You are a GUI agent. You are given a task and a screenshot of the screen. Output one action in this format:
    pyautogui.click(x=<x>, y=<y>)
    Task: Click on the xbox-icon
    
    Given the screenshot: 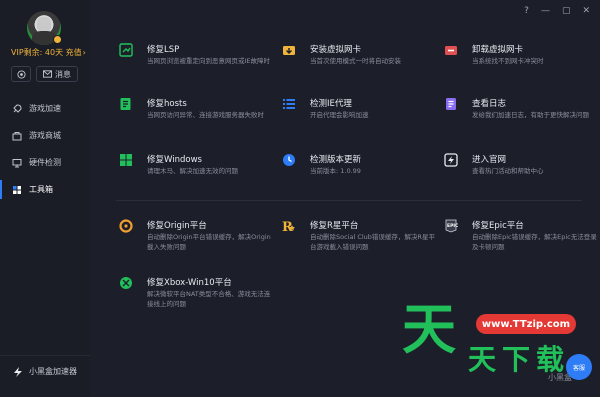 What is the action you would take?
    pyautogui.click(x=126, y=283)
    